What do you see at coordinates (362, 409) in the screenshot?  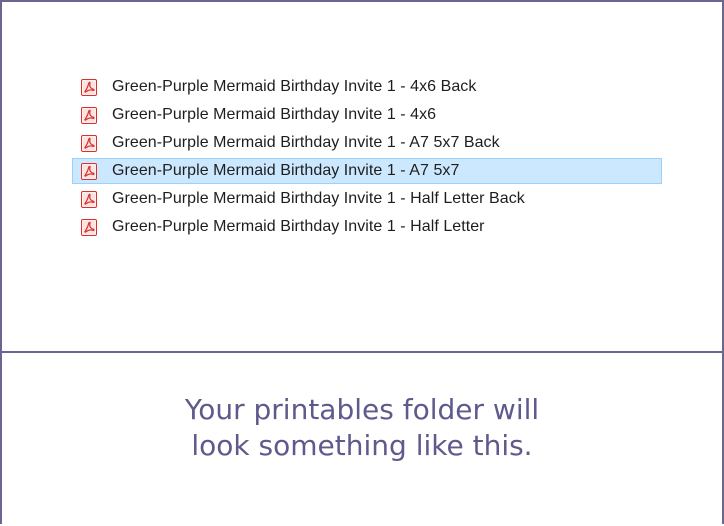 I see `caption-line-1: Your printables folder will` at bounding box center [362, 409].